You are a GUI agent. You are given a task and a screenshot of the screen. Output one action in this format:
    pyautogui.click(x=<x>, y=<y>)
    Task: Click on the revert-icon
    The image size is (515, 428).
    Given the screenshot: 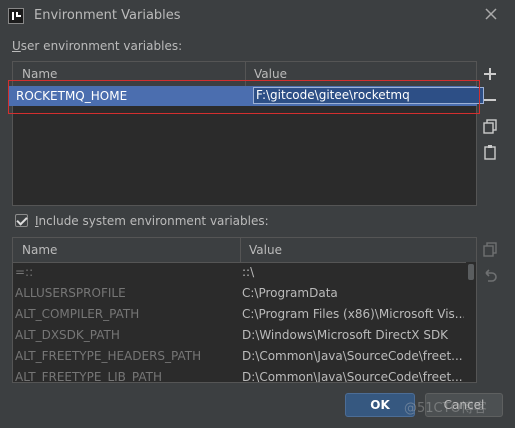 What is the action you would take?
    pyautogui.click(x=491, y=275)
    